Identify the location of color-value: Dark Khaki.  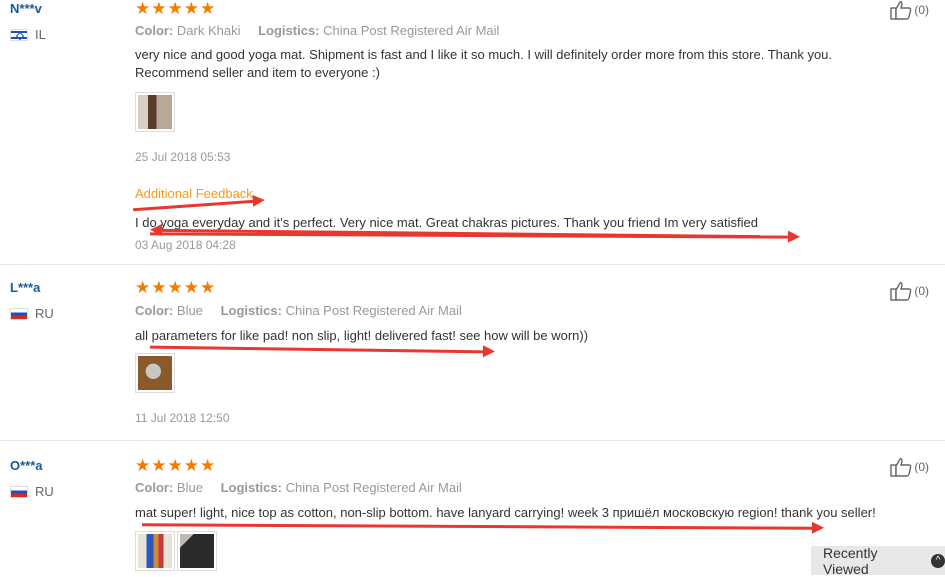
(208, 30).